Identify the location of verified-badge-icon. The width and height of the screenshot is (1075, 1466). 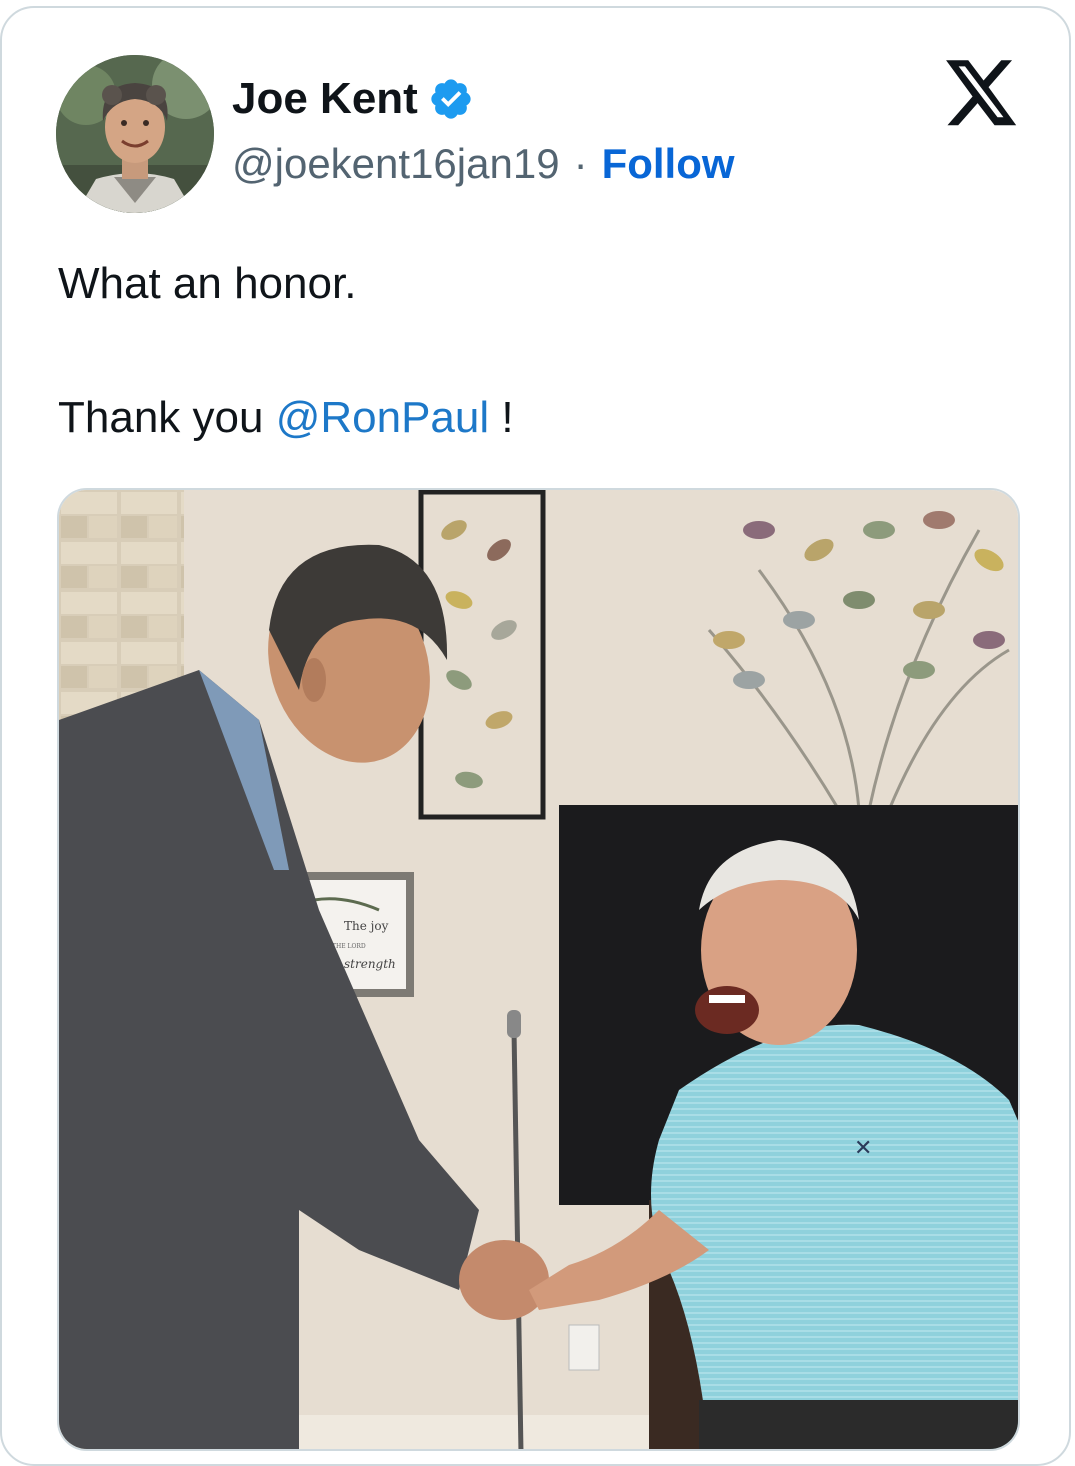
(451, 99).